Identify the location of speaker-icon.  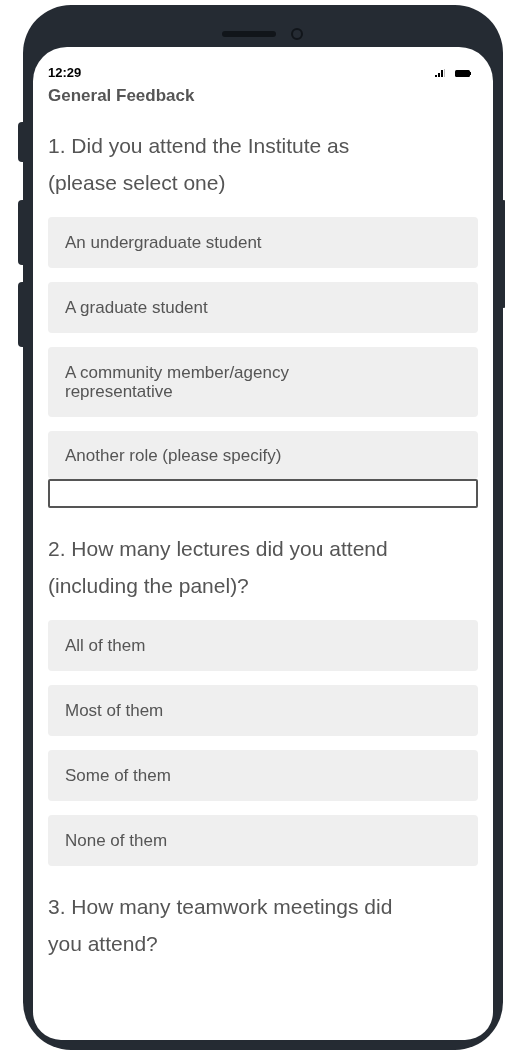
(249, 34).